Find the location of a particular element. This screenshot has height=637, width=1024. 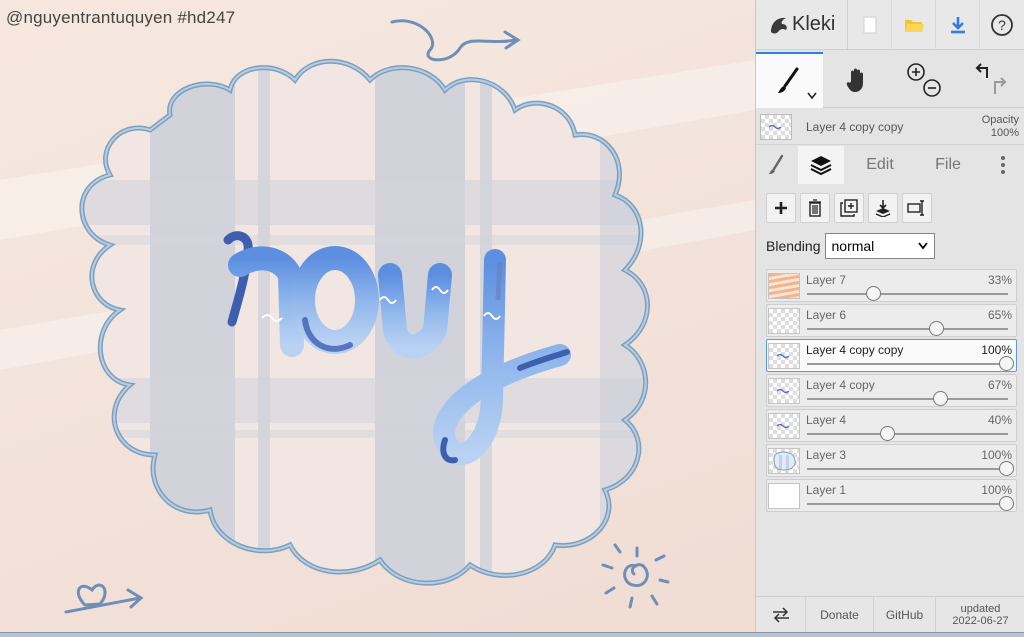

layer-row: Layer 4 copy copy 100% is located at coordinates (891, 355).